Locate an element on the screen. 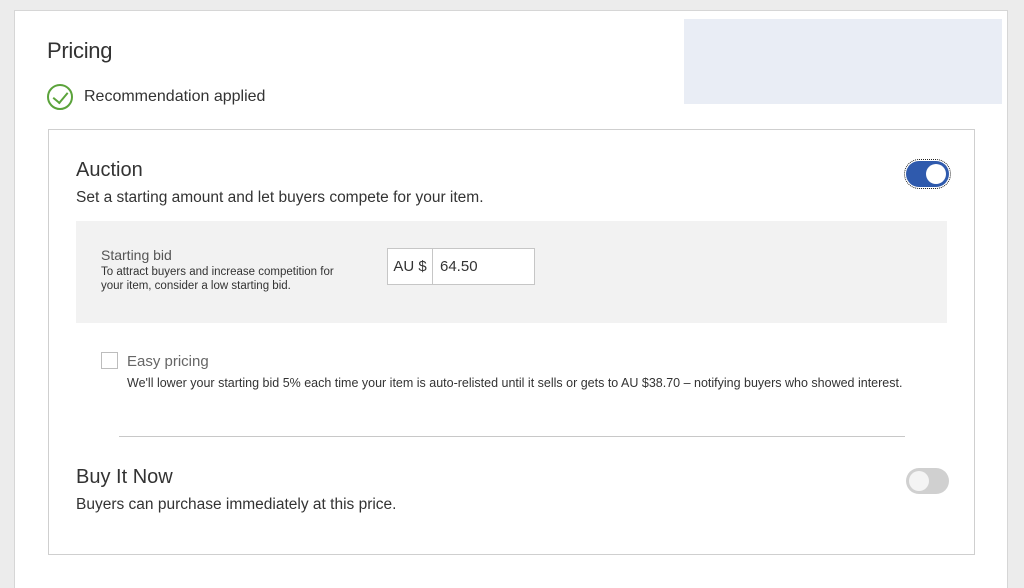  starting-bid-field: AU $ 64.50 is located at coordinates (461, 266).